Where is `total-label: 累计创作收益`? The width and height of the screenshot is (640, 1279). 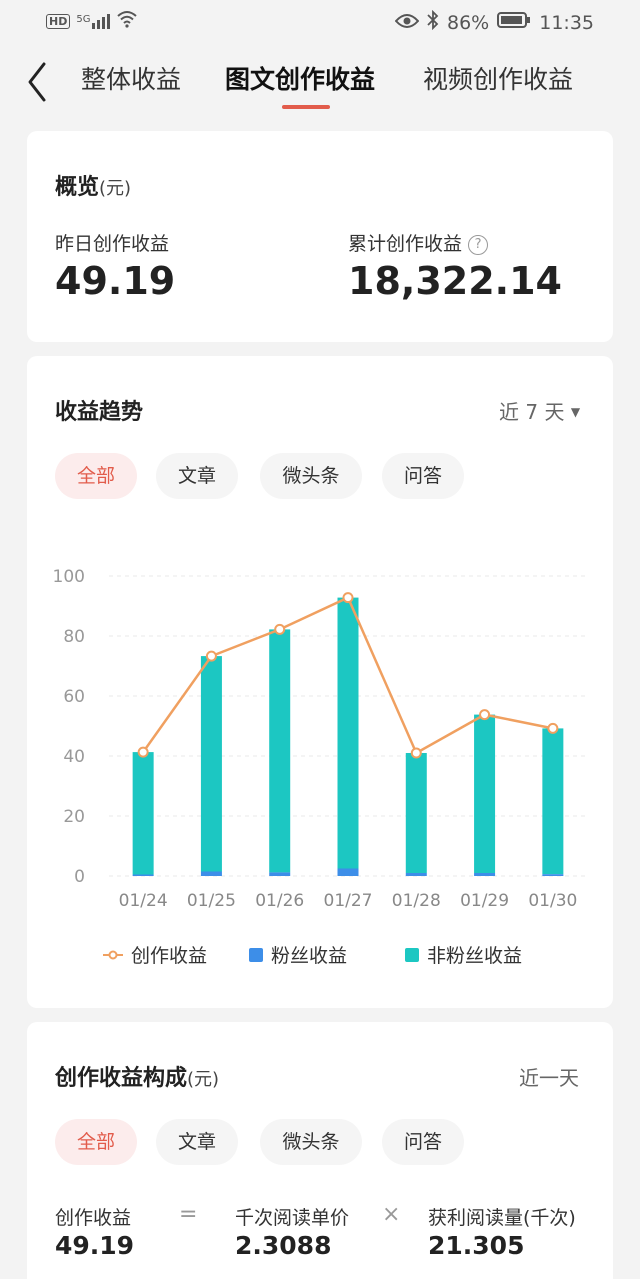 total-label: 累计创作收益 is located at coordinates (405, 244).